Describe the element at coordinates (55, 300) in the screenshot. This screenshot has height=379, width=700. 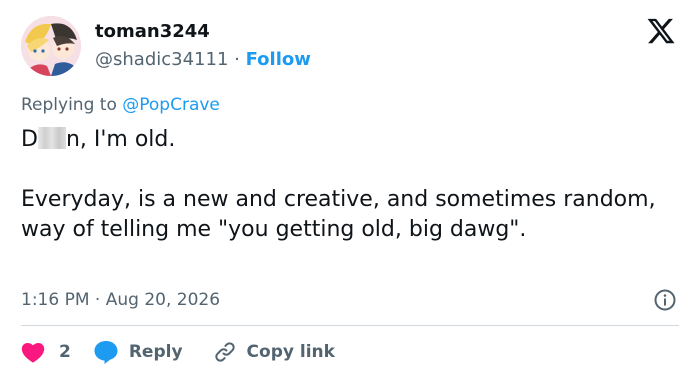
I see `tweet-time: 1:16 PM` at that location.